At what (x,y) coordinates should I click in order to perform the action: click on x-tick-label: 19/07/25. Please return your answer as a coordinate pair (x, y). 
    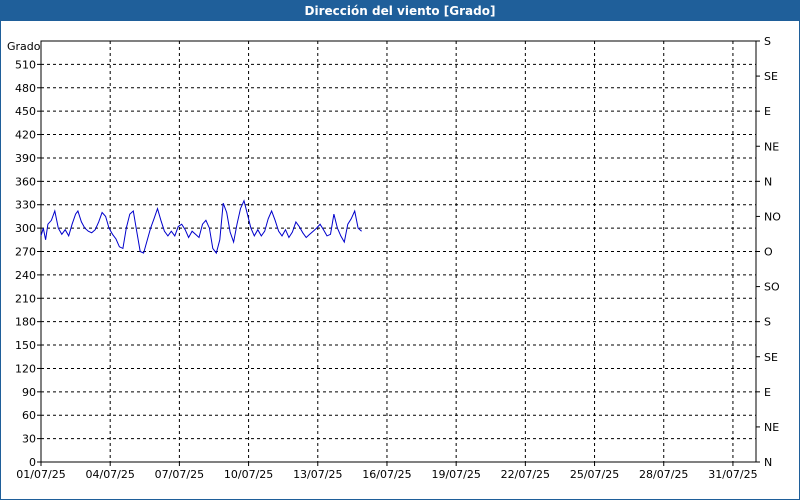
    Looking at the image, I should click on (455, 474).